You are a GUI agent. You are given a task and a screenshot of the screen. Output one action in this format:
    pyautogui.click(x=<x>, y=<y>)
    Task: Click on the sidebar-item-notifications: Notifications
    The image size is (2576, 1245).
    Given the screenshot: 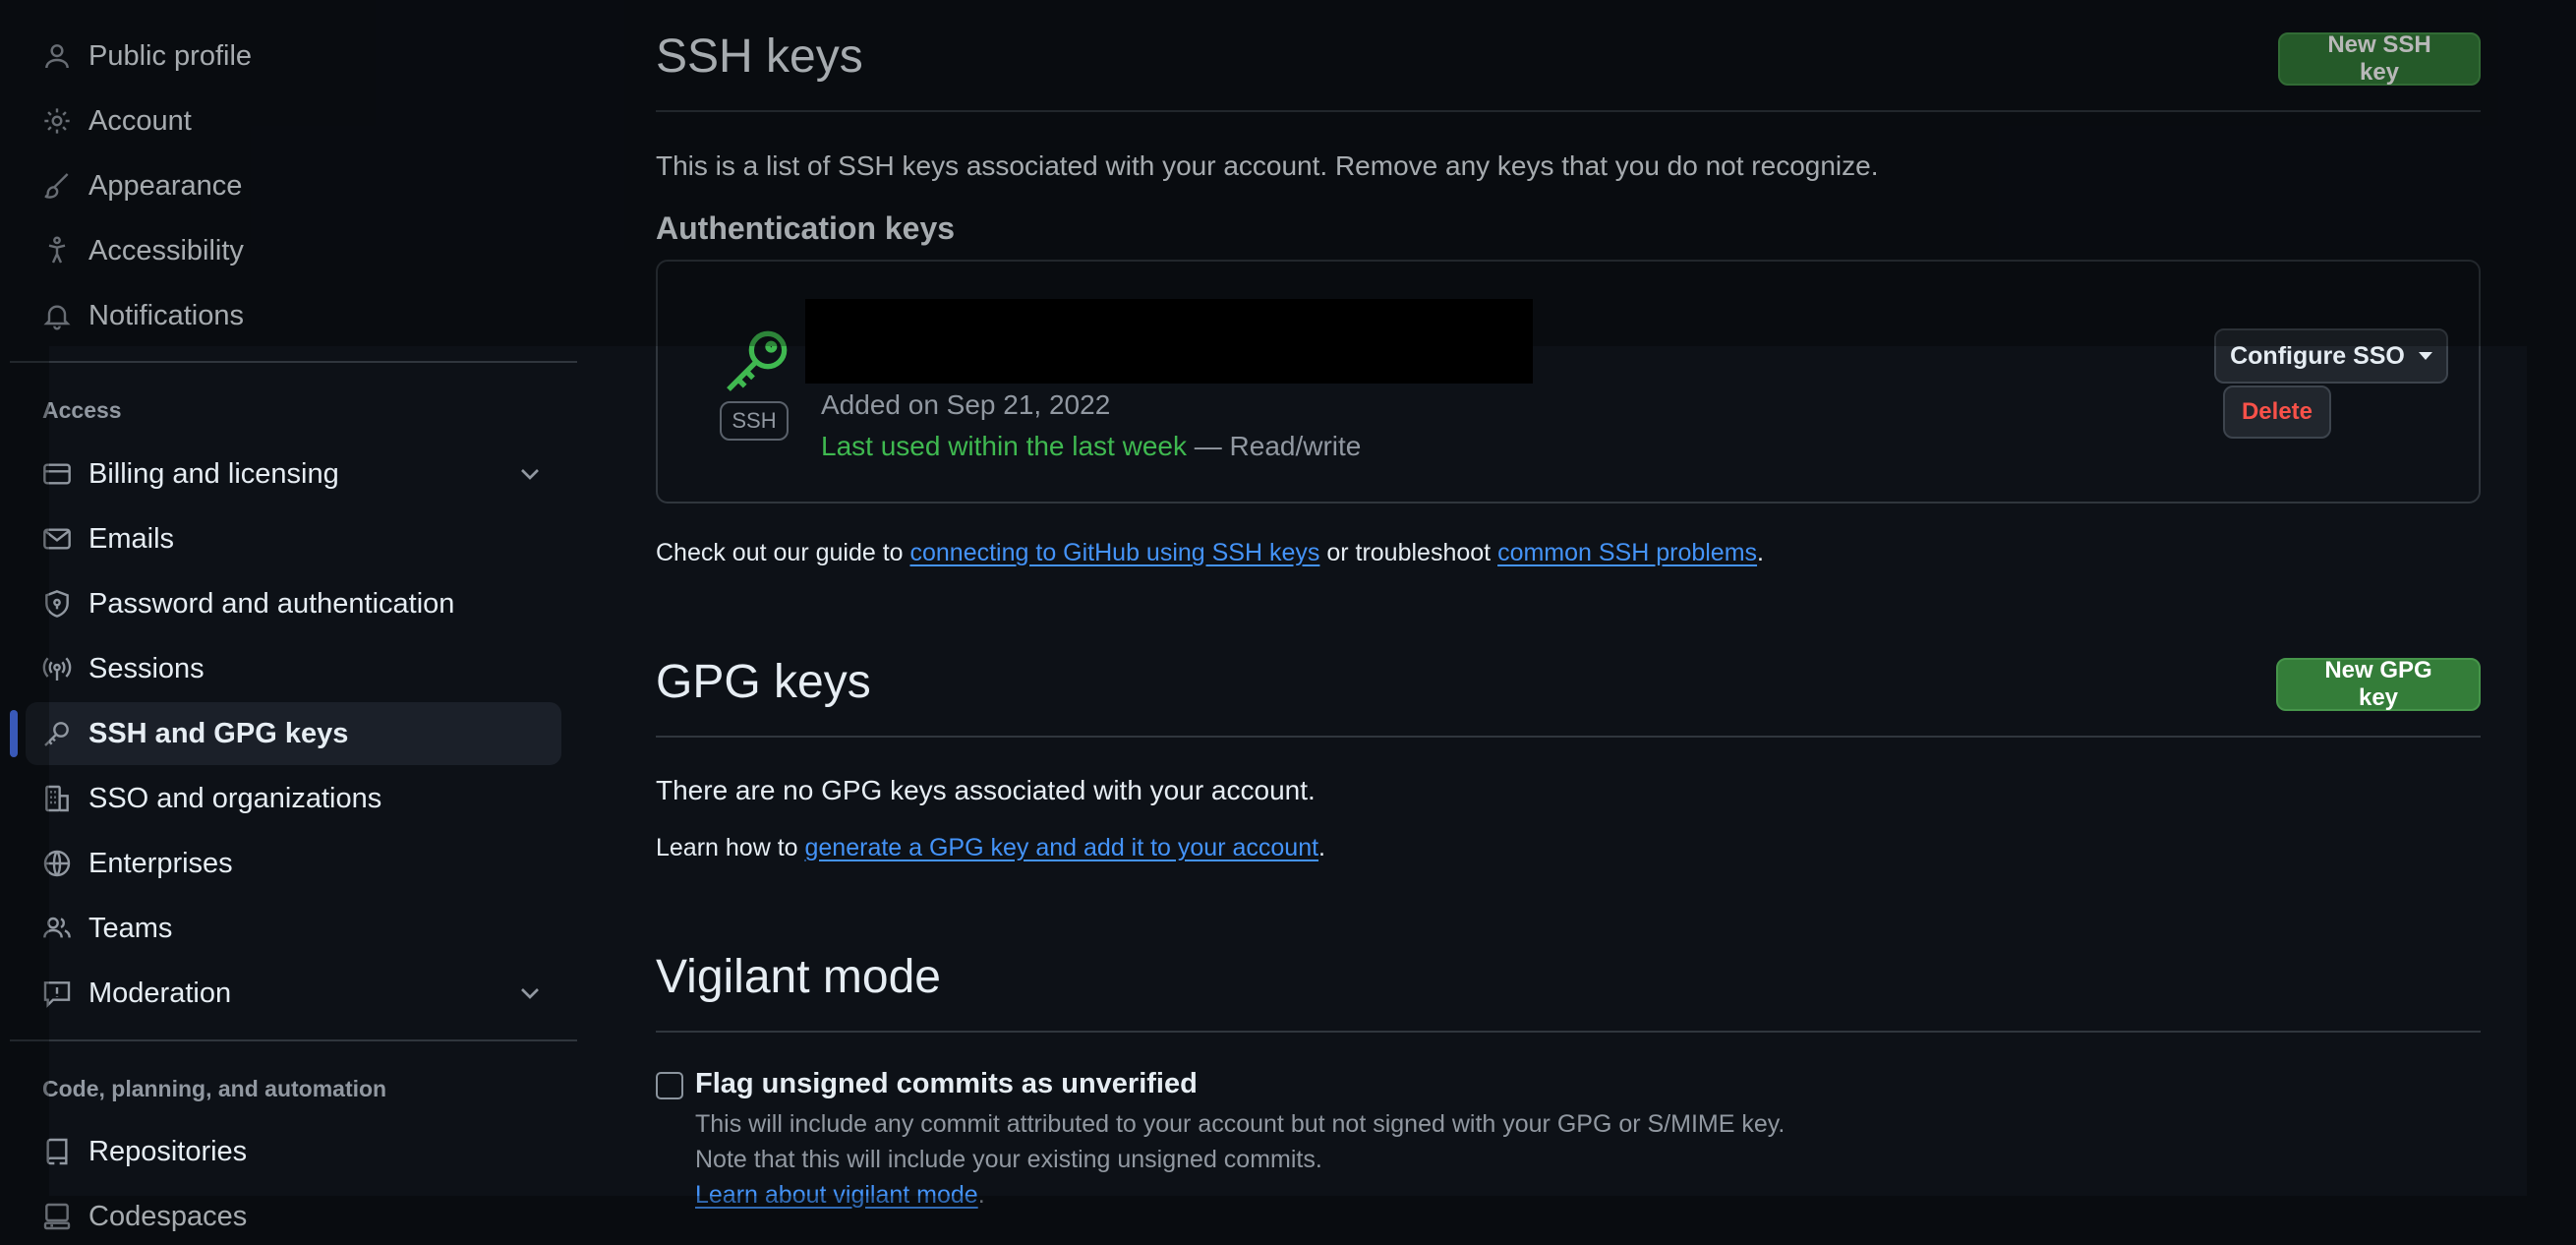 What is the action you would take?
    pyautogui.click(x=293, y=315)
    